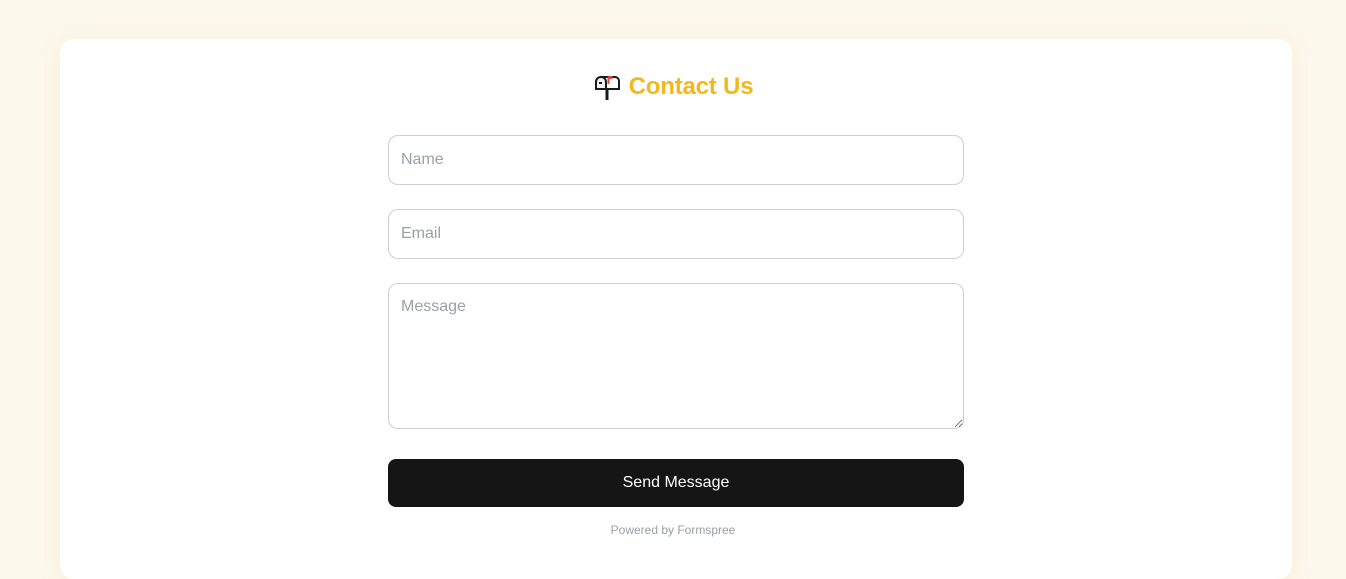 The height and width of the screenshot is (579, 1346). Describe the element at coordinates (676, 160) in the screenshot. I see `name-field` at that location.